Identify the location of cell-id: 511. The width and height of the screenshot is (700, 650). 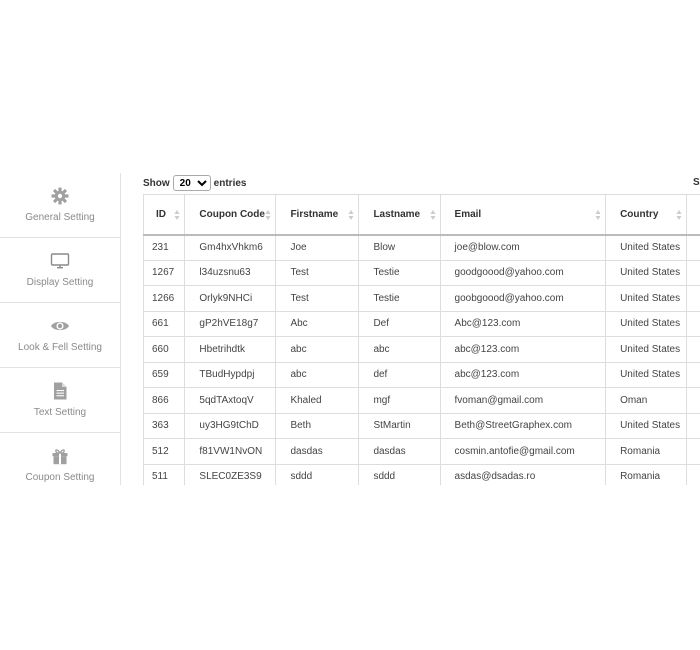
(164, 474).